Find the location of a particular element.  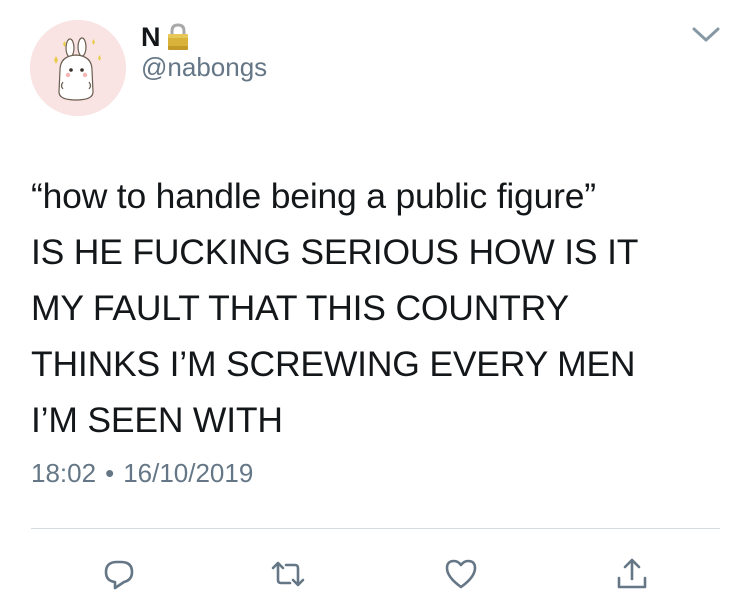

share-button is located at coordinates (632, 574).